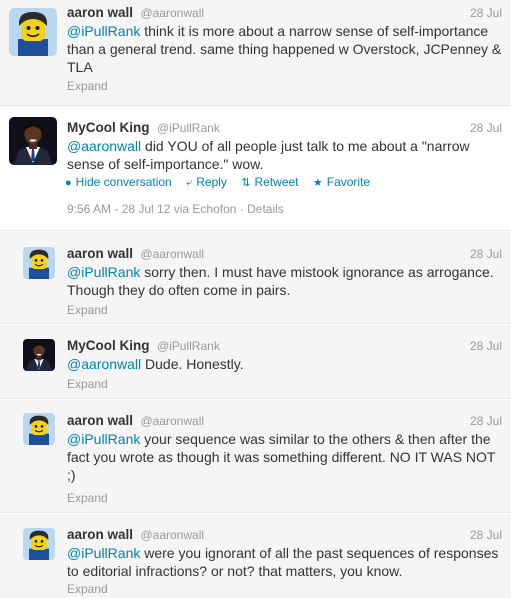 This screenshot has height=598, width=511. Describe the element at coordinates (317, 183) in the screenshot. I see `star-icon: ★` at that location.